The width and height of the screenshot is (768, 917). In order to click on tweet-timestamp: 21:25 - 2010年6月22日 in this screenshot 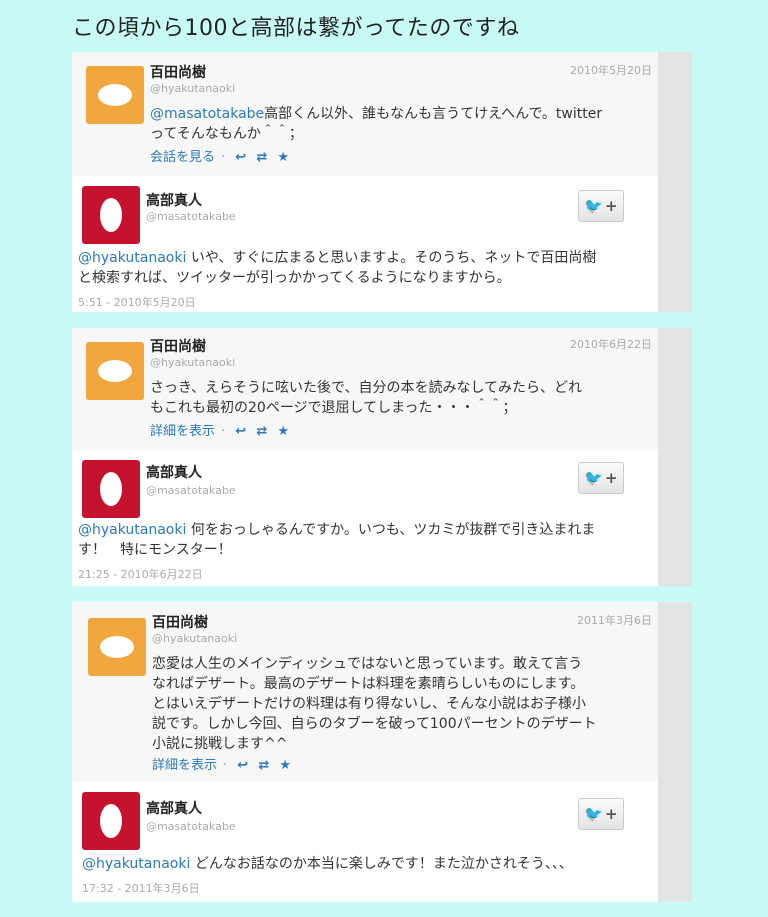, I will do `click(140, 574)`.